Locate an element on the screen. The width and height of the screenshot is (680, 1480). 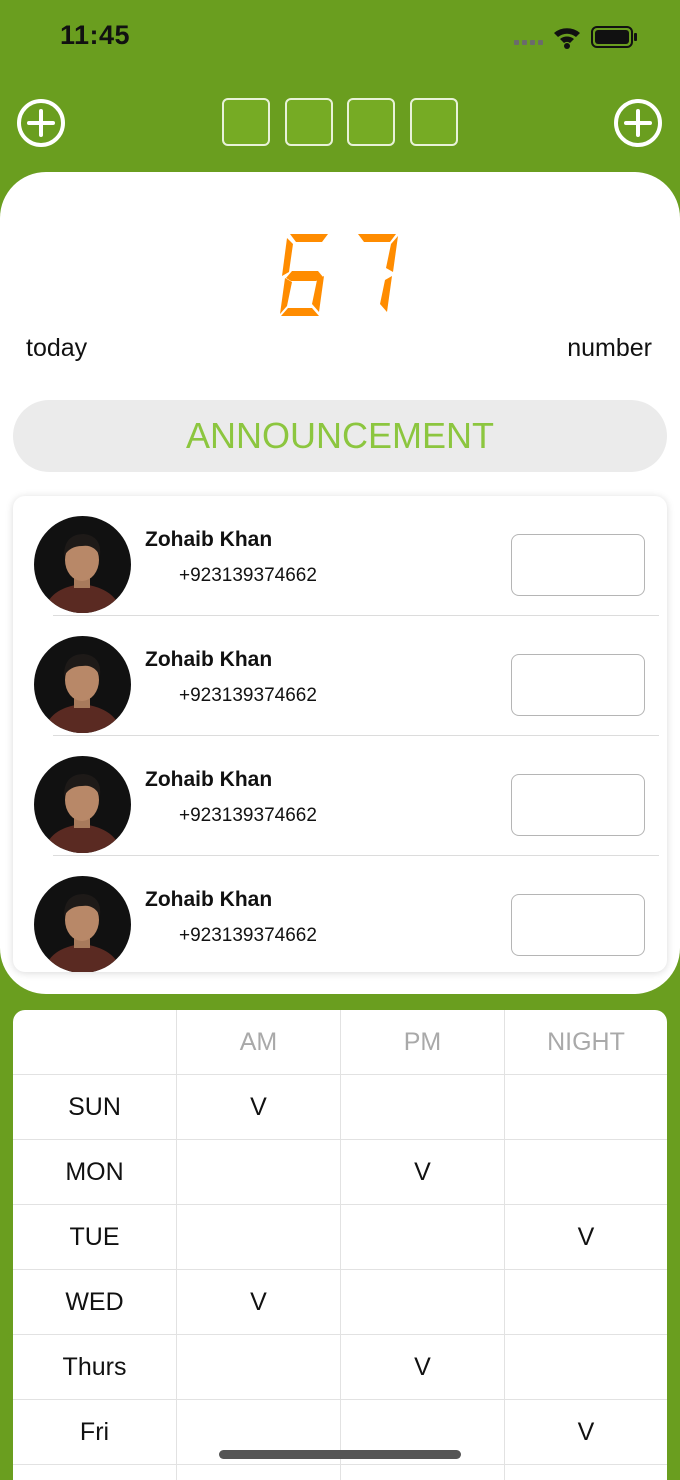
table-header-am: AM is located at coordinates (259, 1042).